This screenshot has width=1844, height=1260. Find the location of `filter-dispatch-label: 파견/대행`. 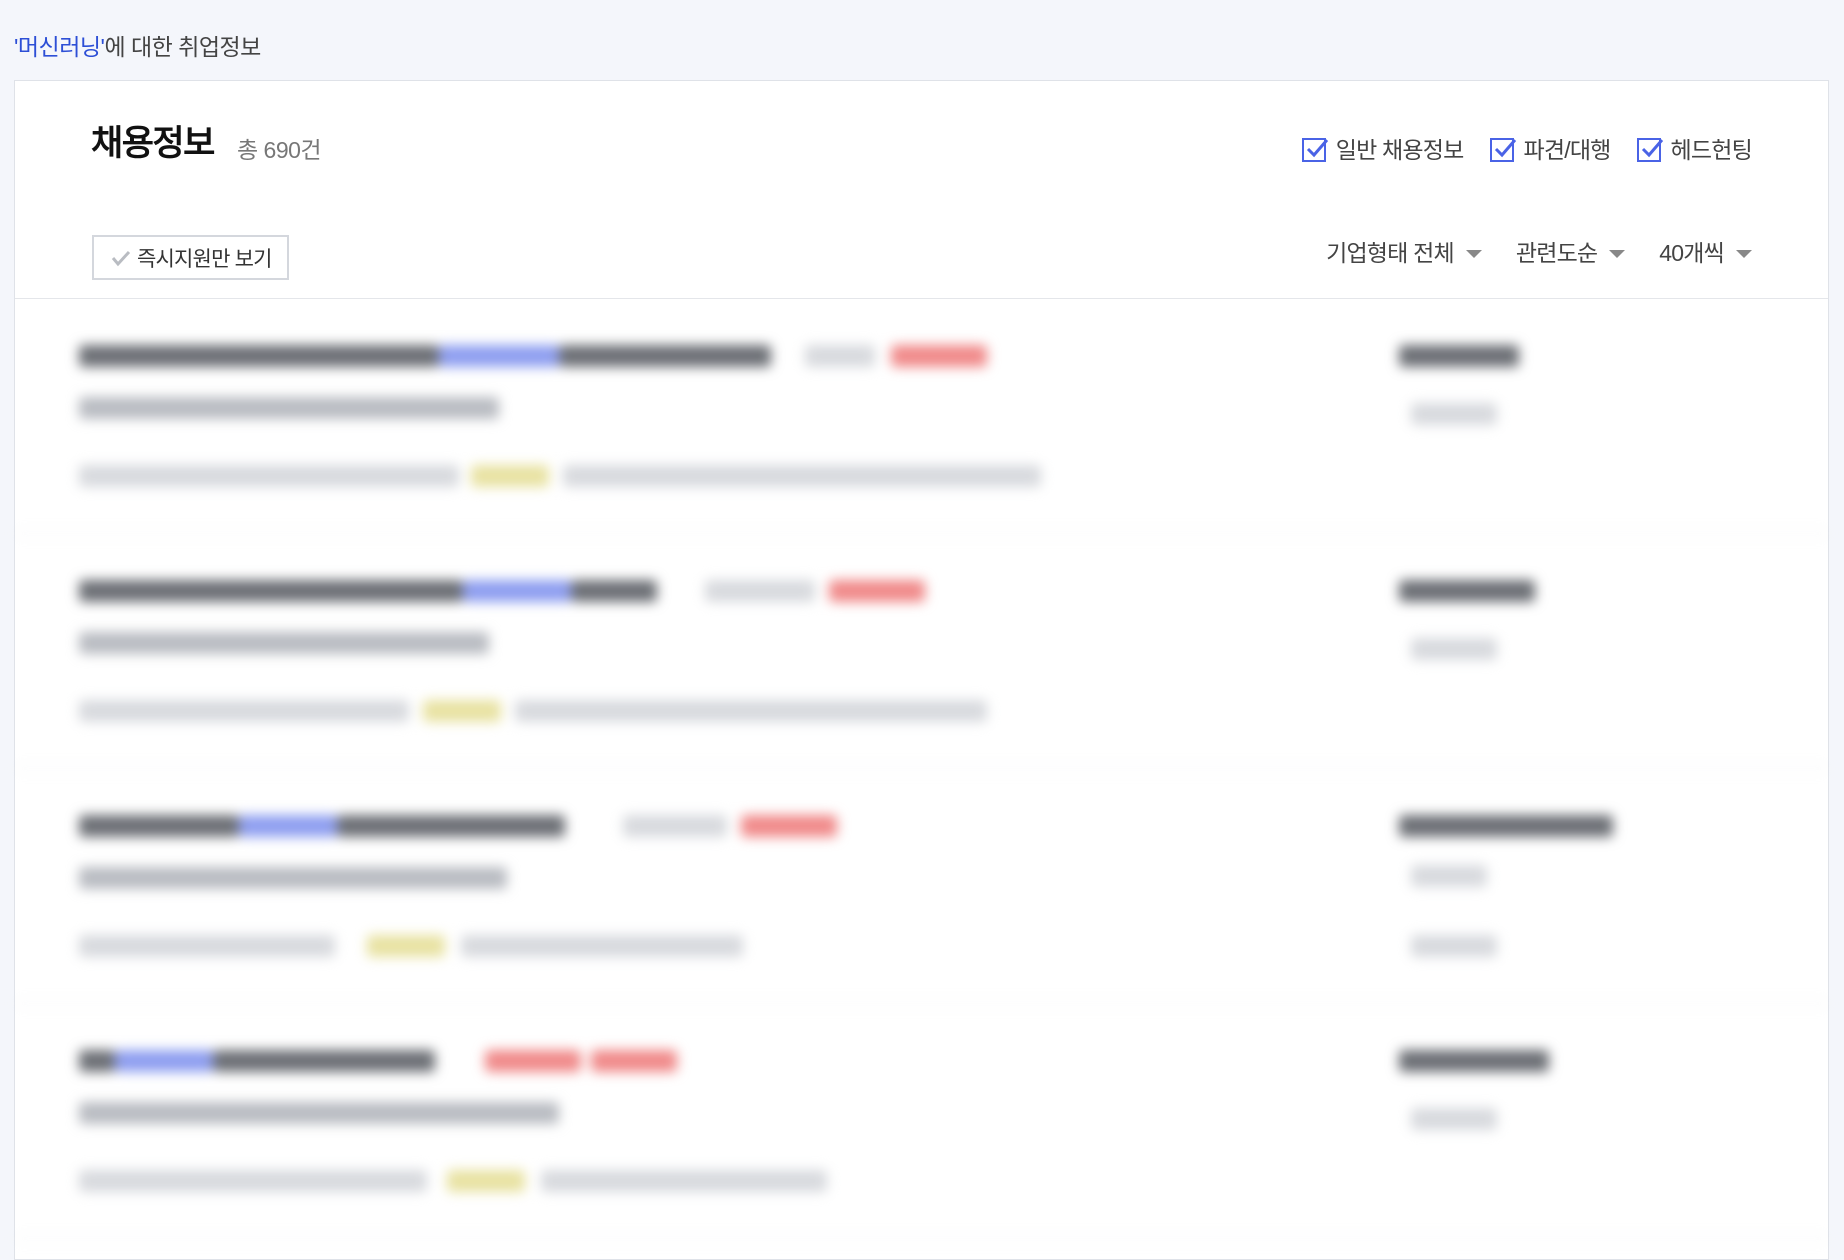

filter-dispatch-label: 파견/대행 is located at coordinates (1567, 150).